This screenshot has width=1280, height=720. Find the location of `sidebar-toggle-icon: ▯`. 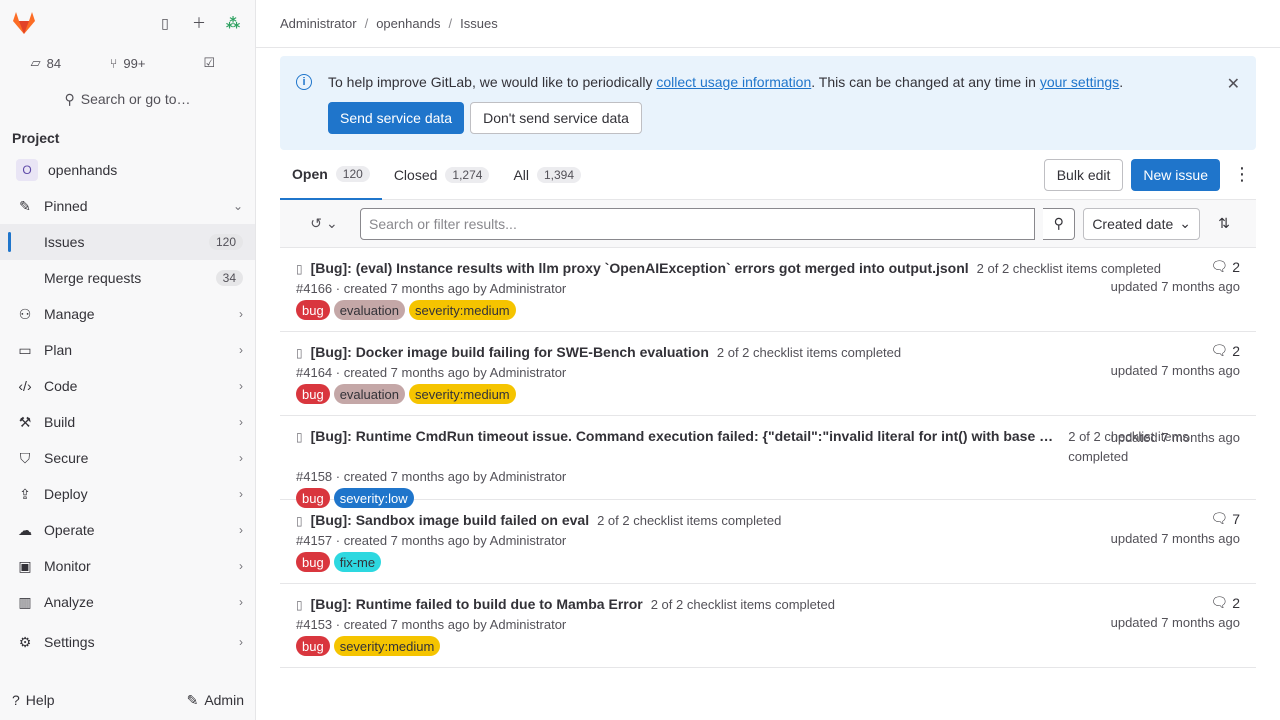

sidebar-toggle-icon: ▯ is located at coordinates (165, 23).